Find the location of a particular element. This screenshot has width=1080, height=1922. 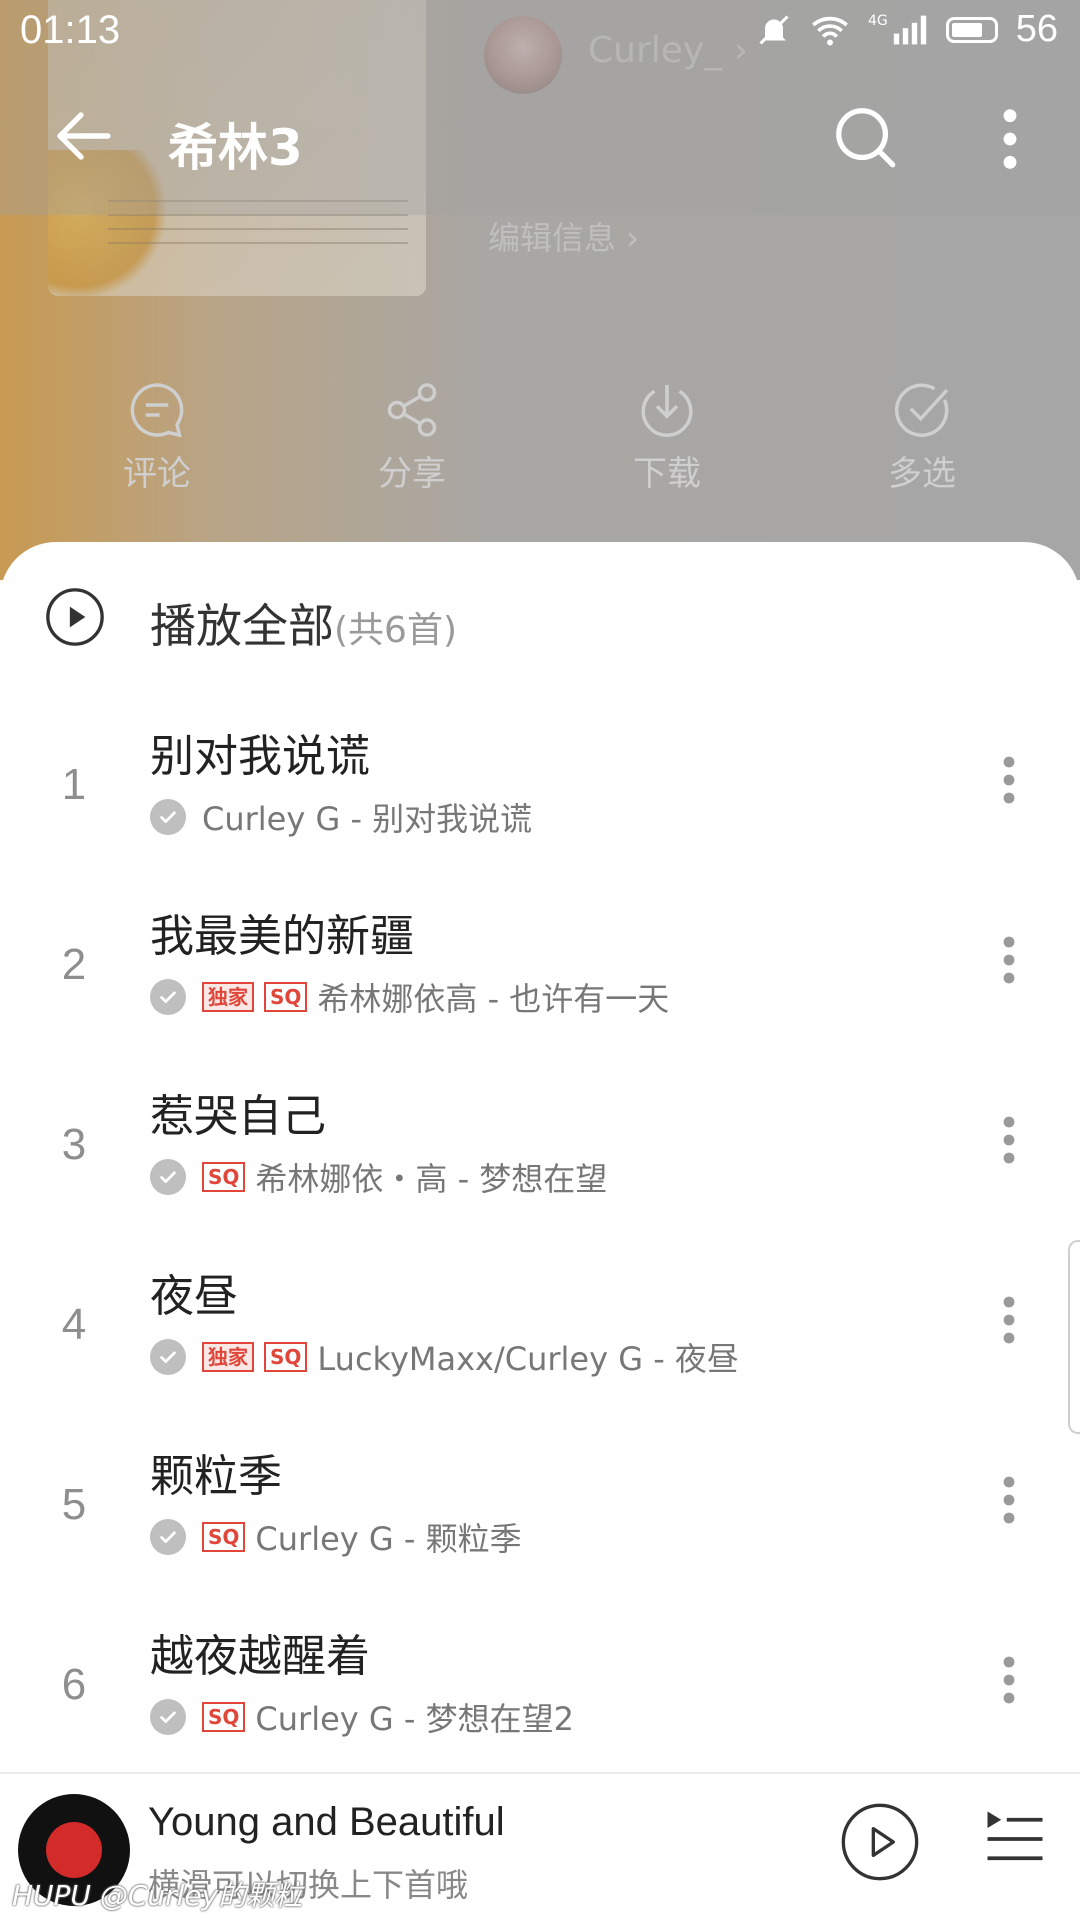

more-vertical-icon is located at coordinates (1010, 139).